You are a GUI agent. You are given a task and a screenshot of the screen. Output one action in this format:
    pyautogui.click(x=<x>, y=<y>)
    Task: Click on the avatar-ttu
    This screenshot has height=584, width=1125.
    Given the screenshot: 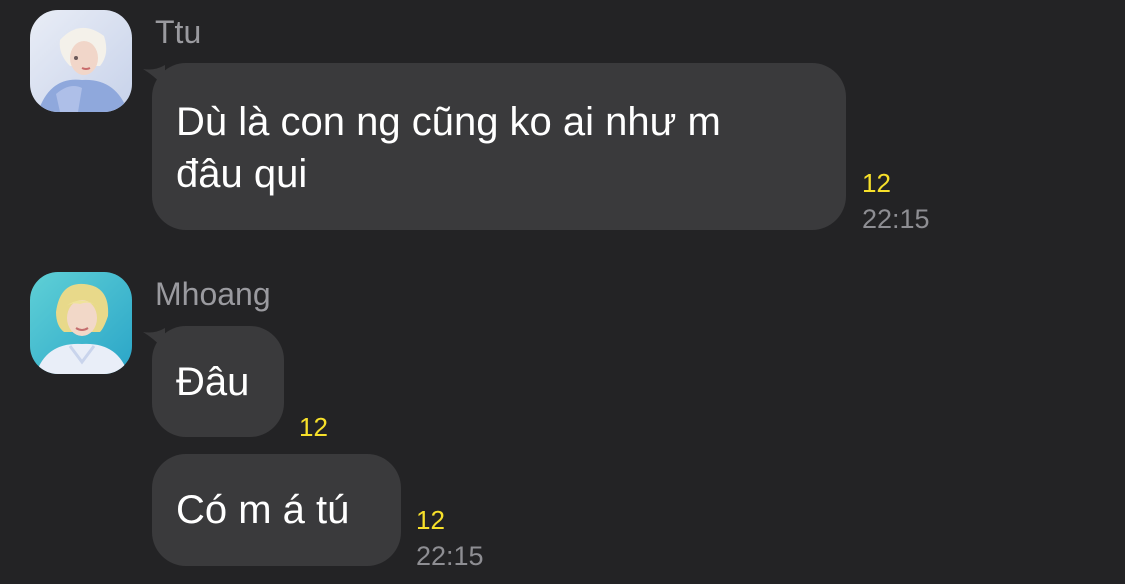 What is the action you would take?
    pyautogui.click(x=81, y=61)
    